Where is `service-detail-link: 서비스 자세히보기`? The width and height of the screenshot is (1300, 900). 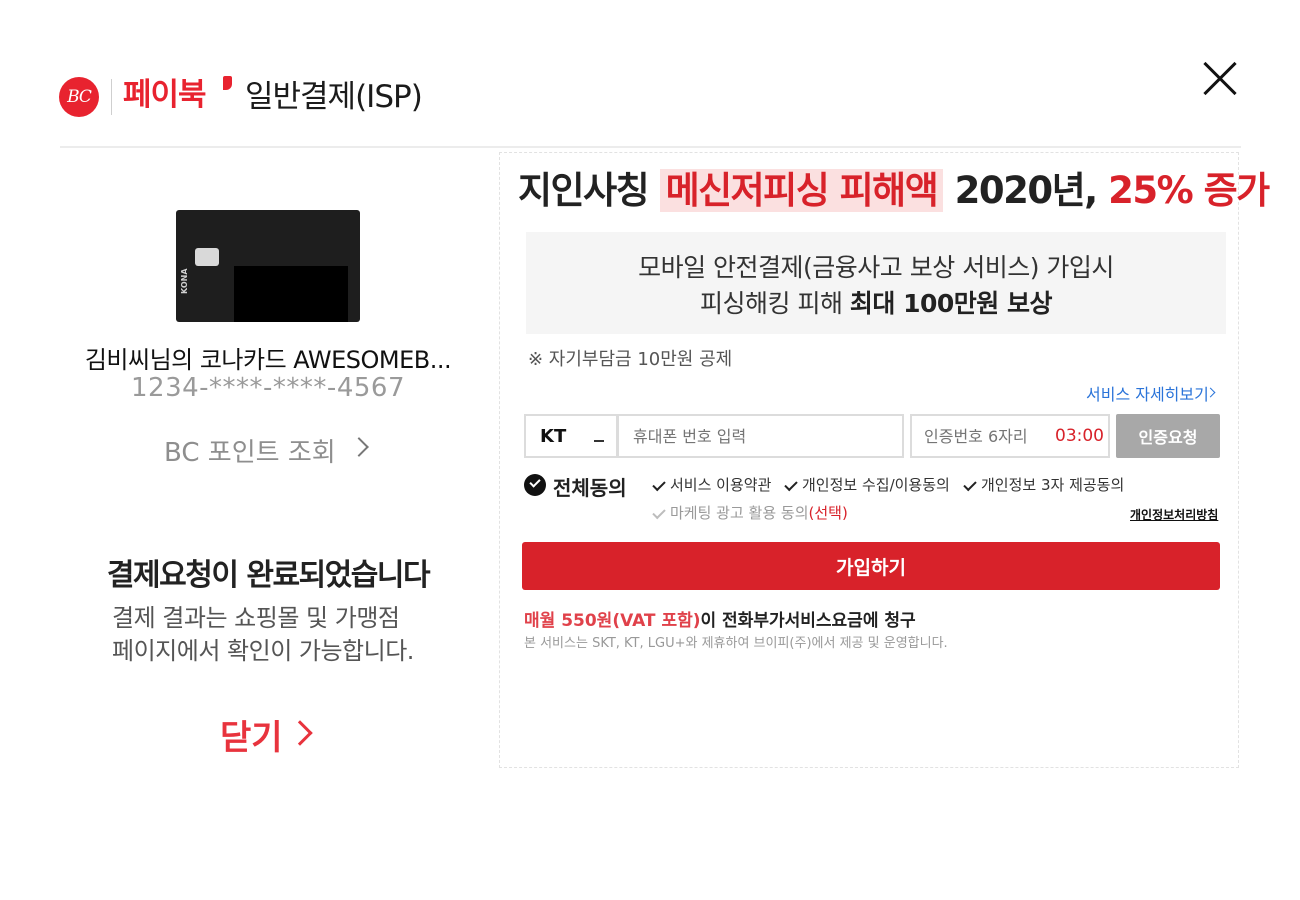 service-detail-link: 서비스 자세히보기 is located at coordinates (1147, 393).